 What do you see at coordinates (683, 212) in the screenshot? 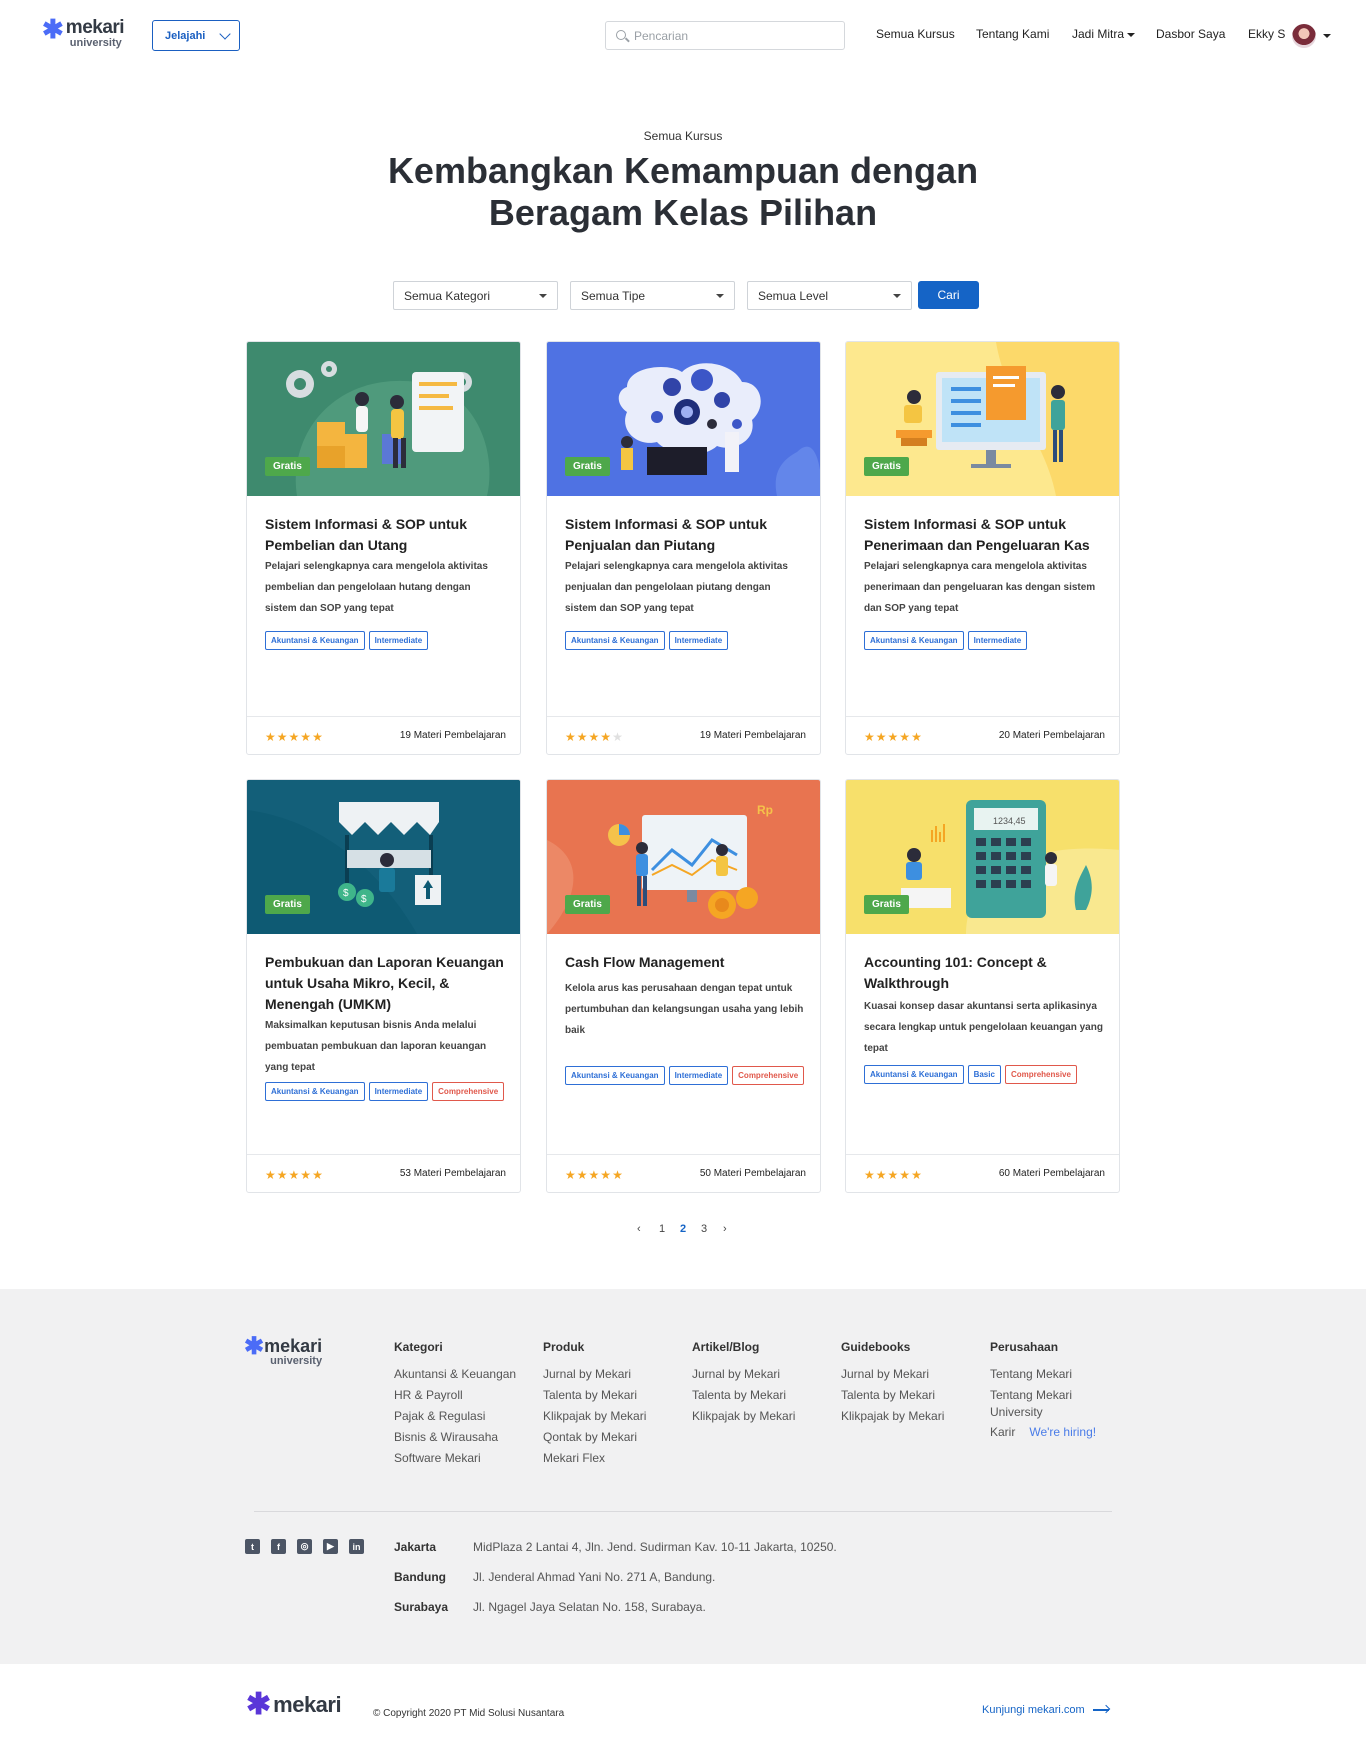
I see `page-title-line-2: Beragam Kelas Pilihan` at bounding box center [683, 212].